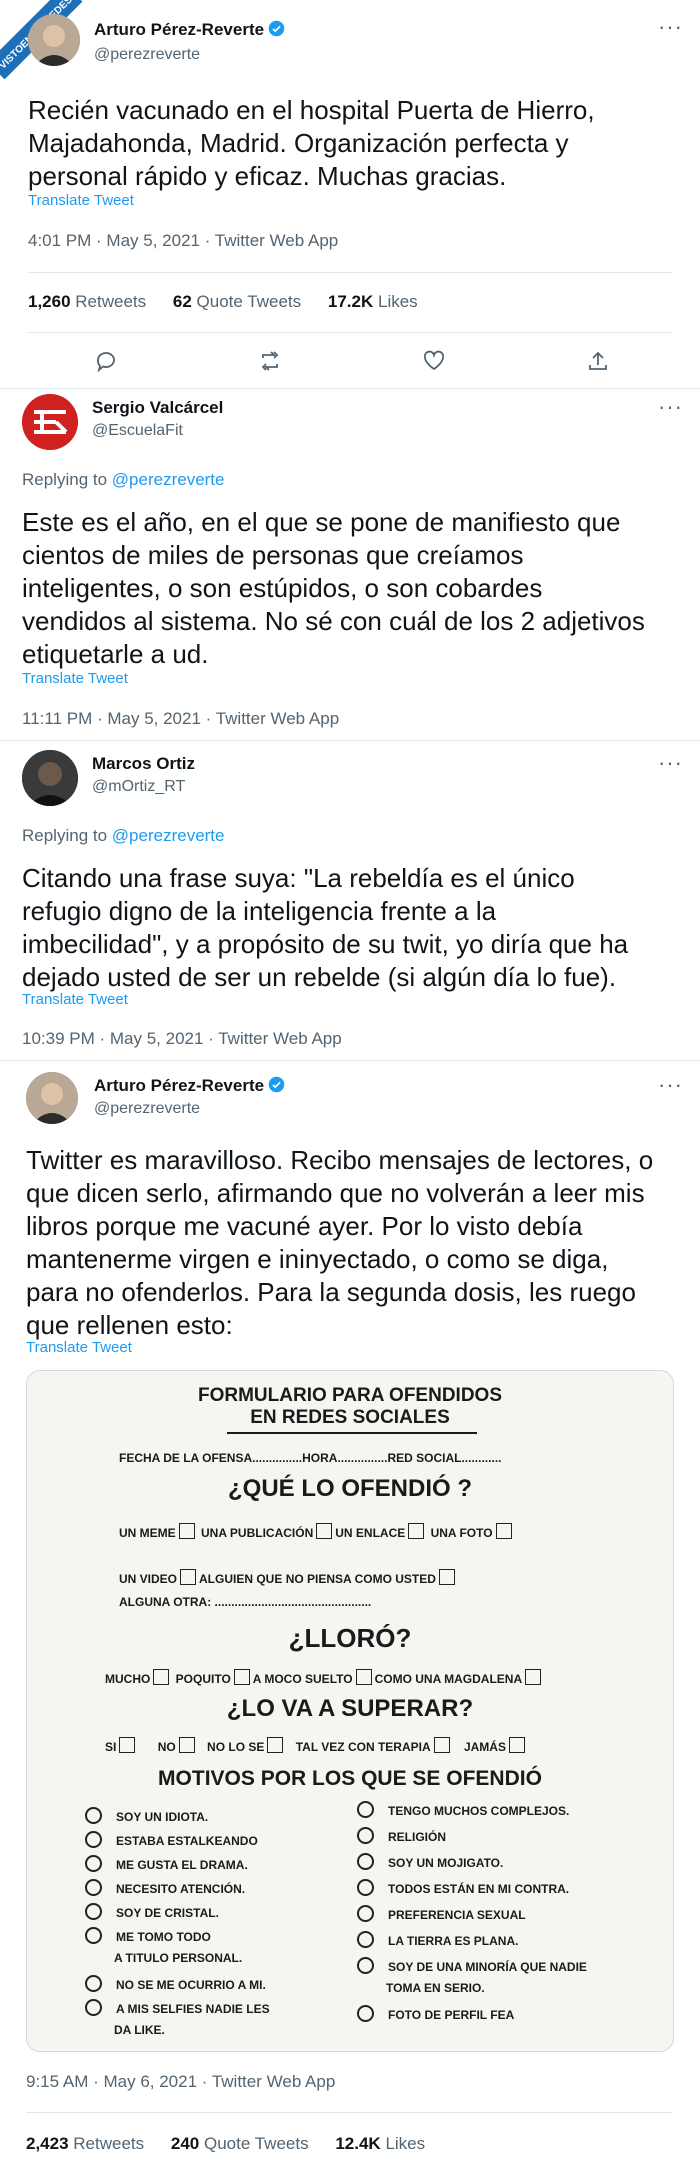  What do you see at coordinates (317, 1579) in the screenshot?
I see `option-alguien: ALGUIEN QUE NO PIENSA COMO USTED` at bounding box center [317, 1579].